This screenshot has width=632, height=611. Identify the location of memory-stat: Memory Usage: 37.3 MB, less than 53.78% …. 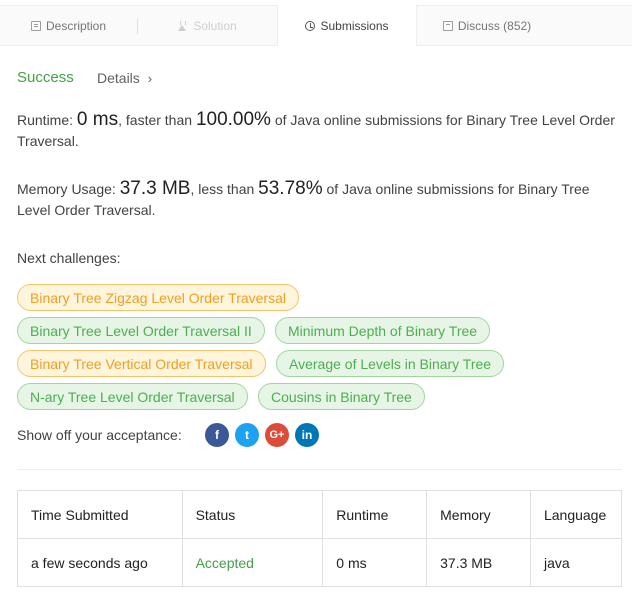
(319, 199).